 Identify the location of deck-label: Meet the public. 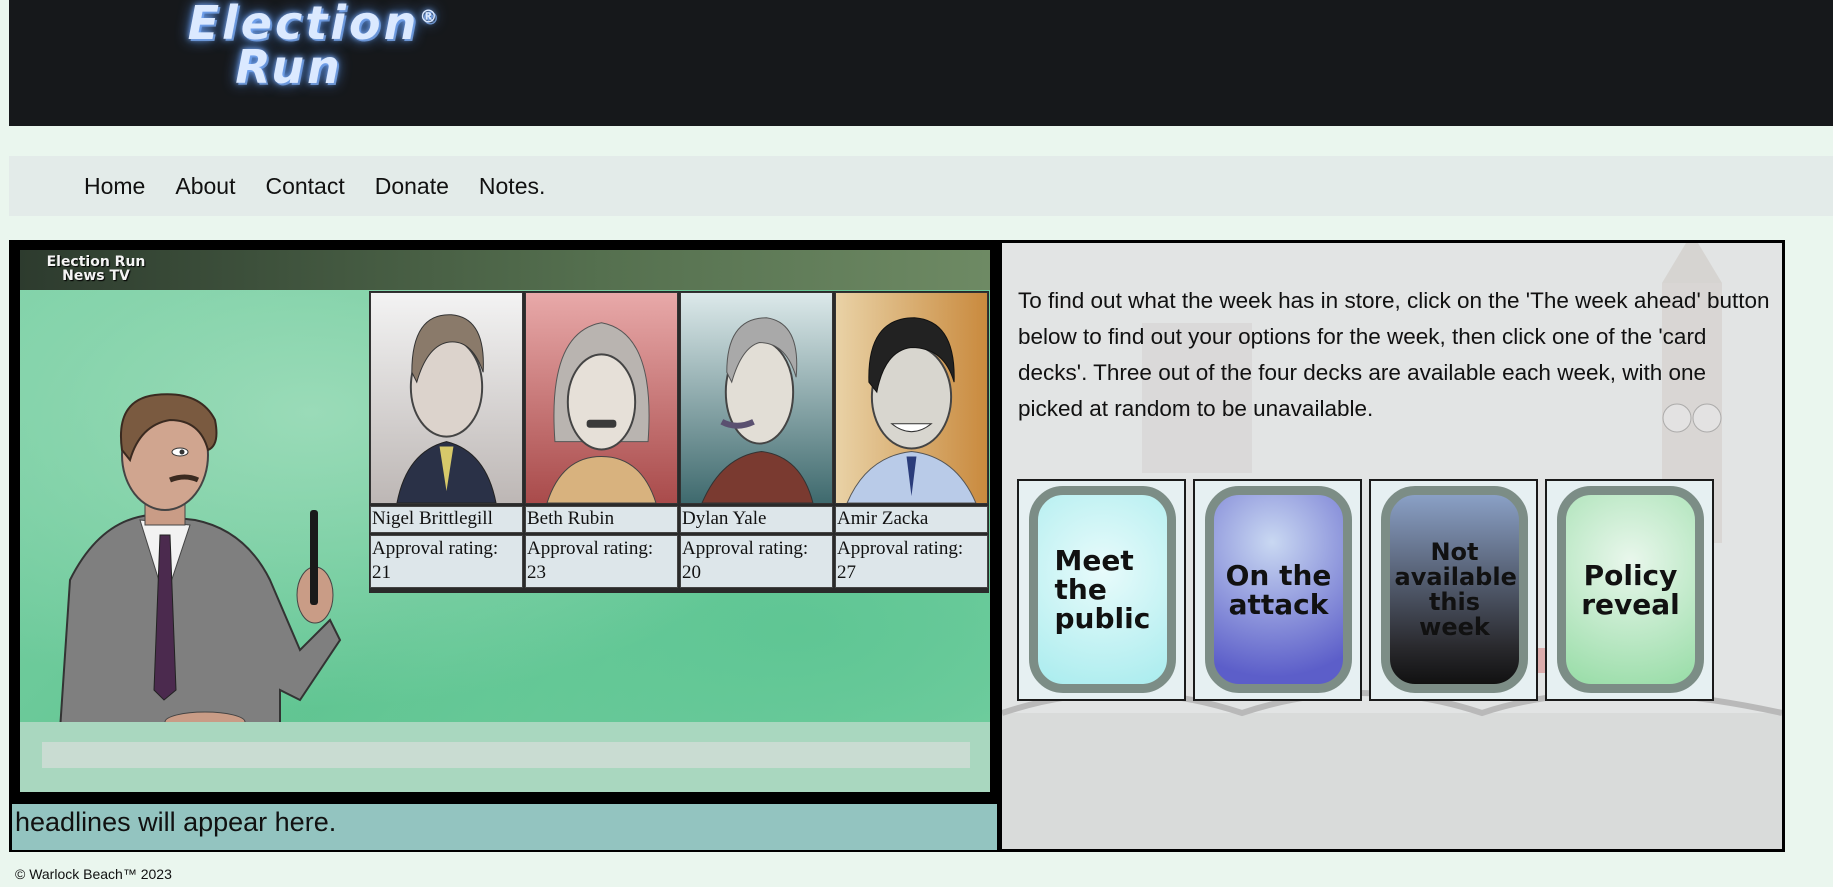
(1102, 589).